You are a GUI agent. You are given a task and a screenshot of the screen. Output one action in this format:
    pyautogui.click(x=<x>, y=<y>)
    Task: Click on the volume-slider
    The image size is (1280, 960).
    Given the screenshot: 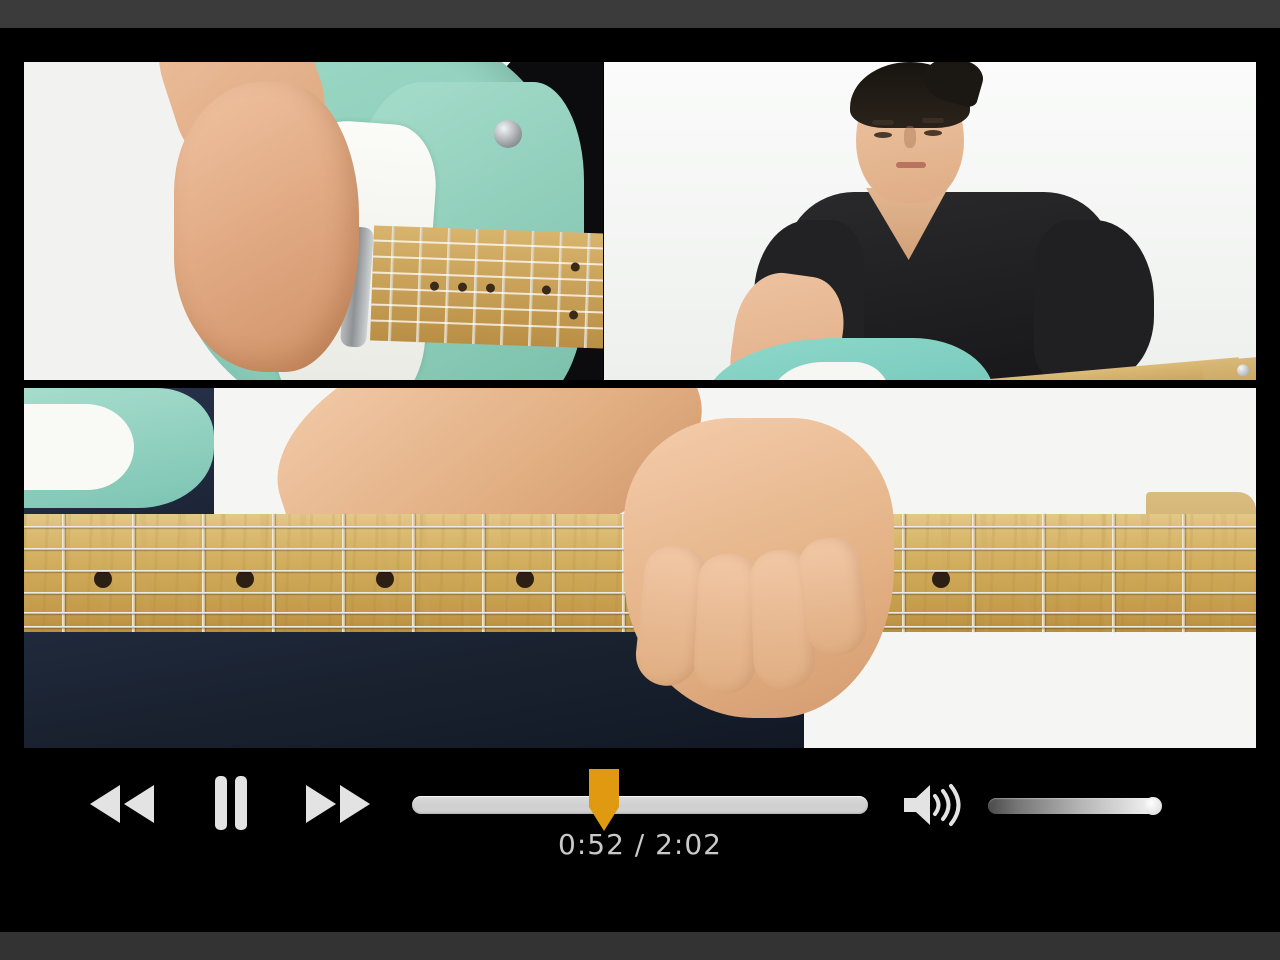 What is the action you would take?
    pyautogui.click(x=1075, y=806)
    